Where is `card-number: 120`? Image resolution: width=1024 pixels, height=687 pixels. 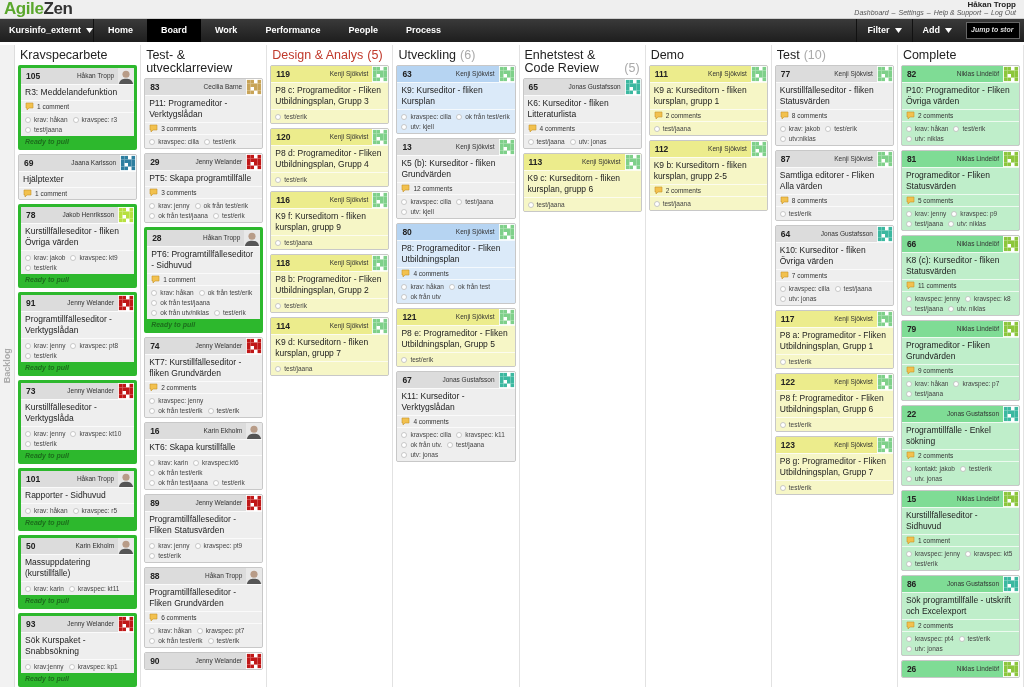
card-number: 120 is located at coordinates (284, 137).